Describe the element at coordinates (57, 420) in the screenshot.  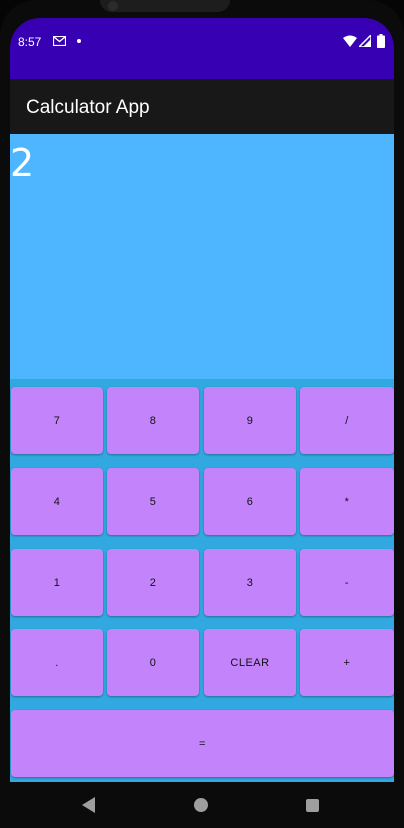
I see `key-7: 7` at that location.